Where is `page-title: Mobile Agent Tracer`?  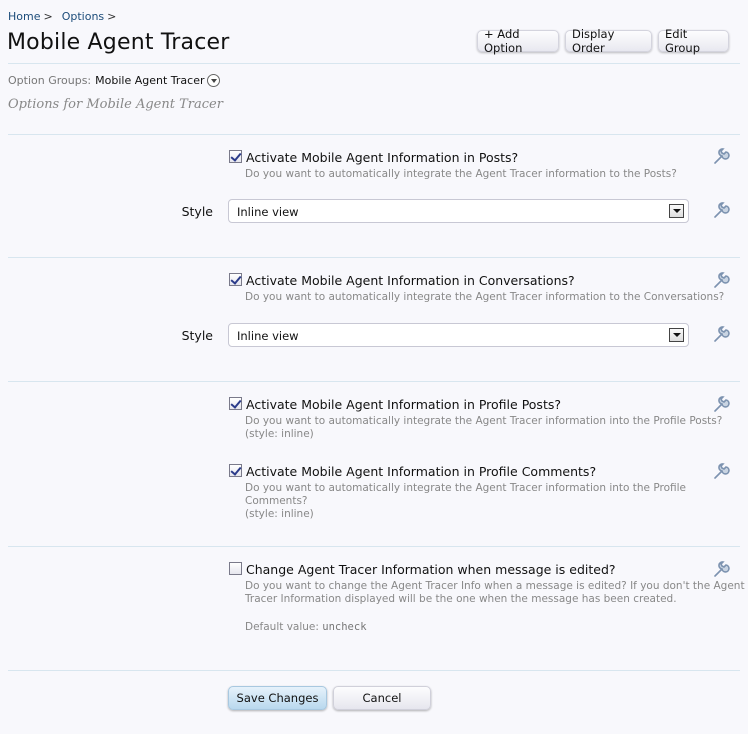
page-title: Mobile Agent Tracer is located at coordinates (118, 42).